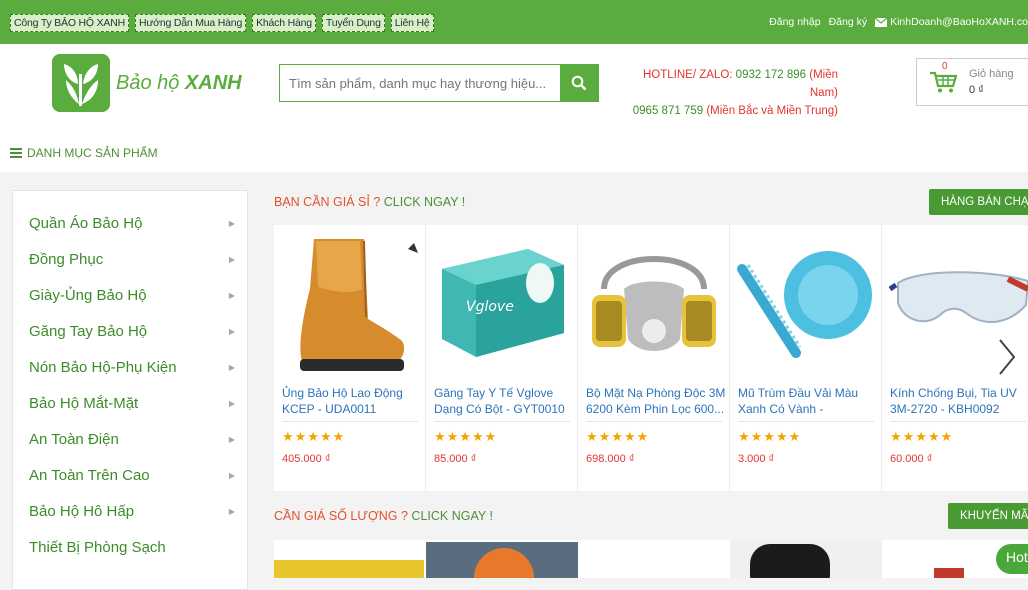  Describe the element at coordinates (976, 90) in the screenshot. I see `cart-amount: 0 ₫` at that location.